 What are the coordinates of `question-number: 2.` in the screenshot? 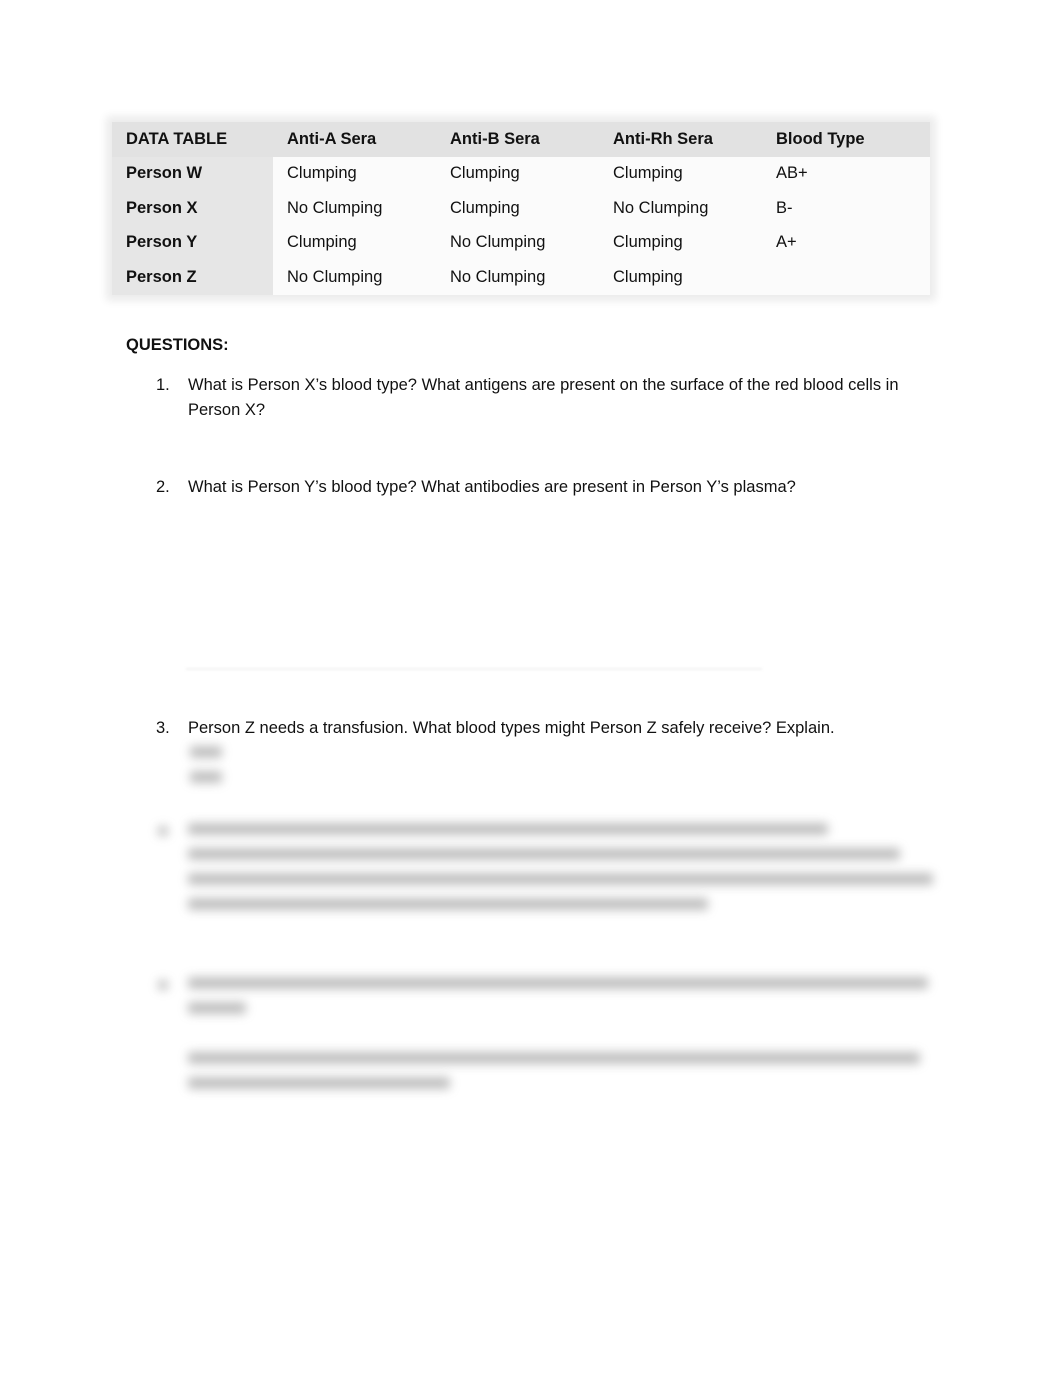 It's located at (163, 487).